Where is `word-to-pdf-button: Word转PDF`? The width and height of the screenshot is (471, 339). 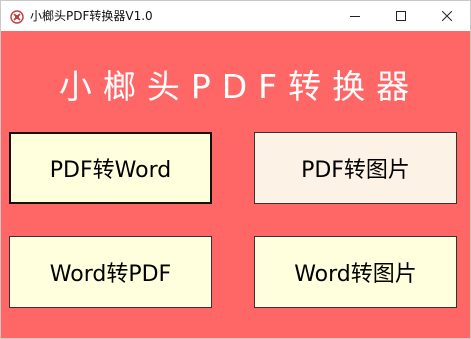
word-to-pdf-button: Word转PDF is located at coordinates (110, 272).